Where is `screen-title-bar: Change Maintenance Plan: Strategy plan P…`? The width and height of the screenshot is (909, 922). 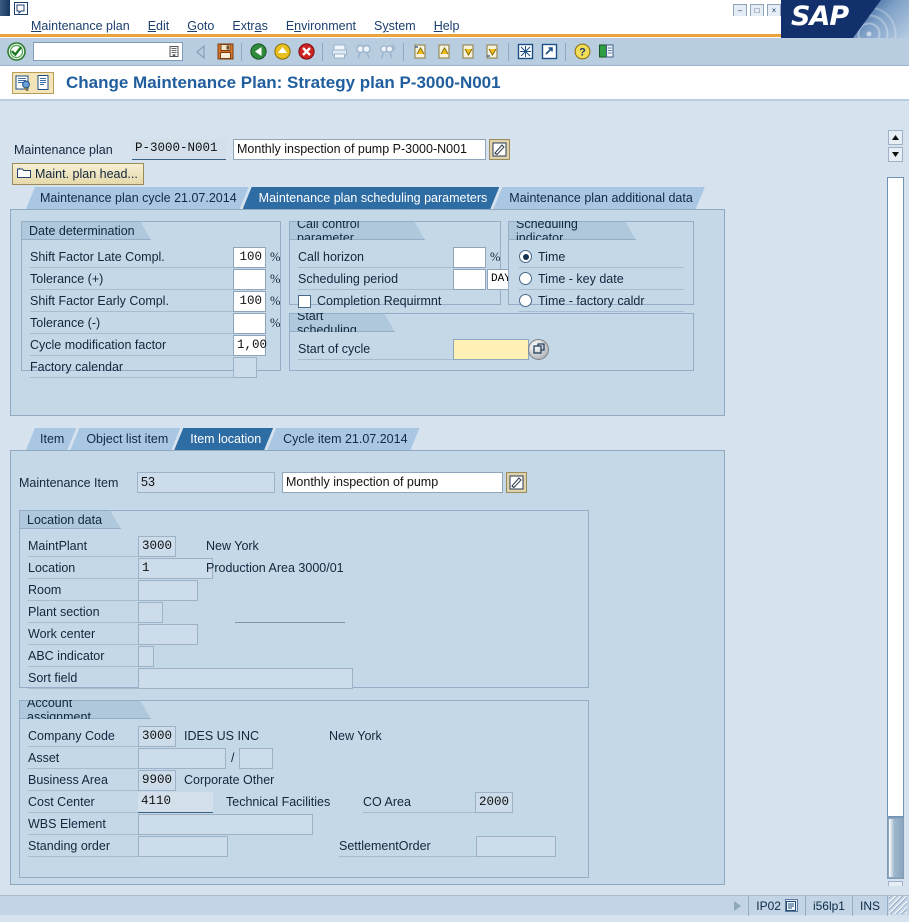 screen-title-bar: Change Maintenance Plan: Strategy plan P… is located at coordinates (454, 83).